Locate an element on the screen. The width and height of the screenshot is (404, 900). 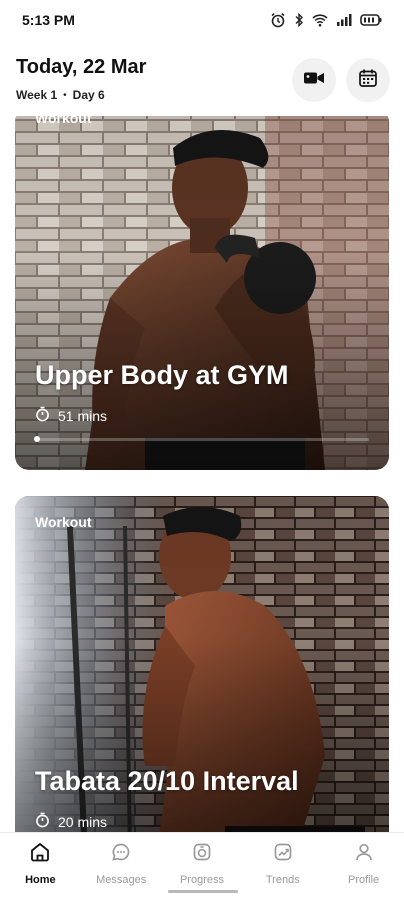
nav-label: Progress is located at coordinates (201, 880).